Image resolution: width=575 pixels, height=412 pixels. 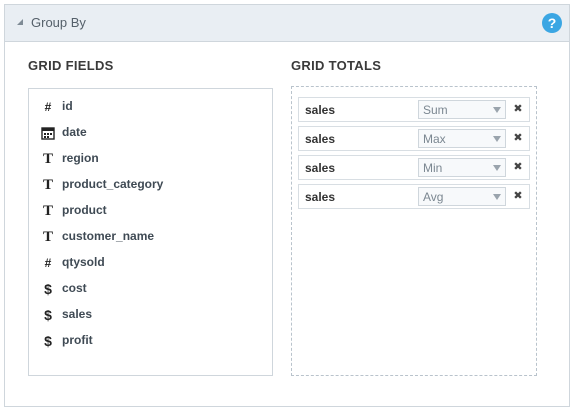 I want to click on field-label: region, so click(x=80, y=158).